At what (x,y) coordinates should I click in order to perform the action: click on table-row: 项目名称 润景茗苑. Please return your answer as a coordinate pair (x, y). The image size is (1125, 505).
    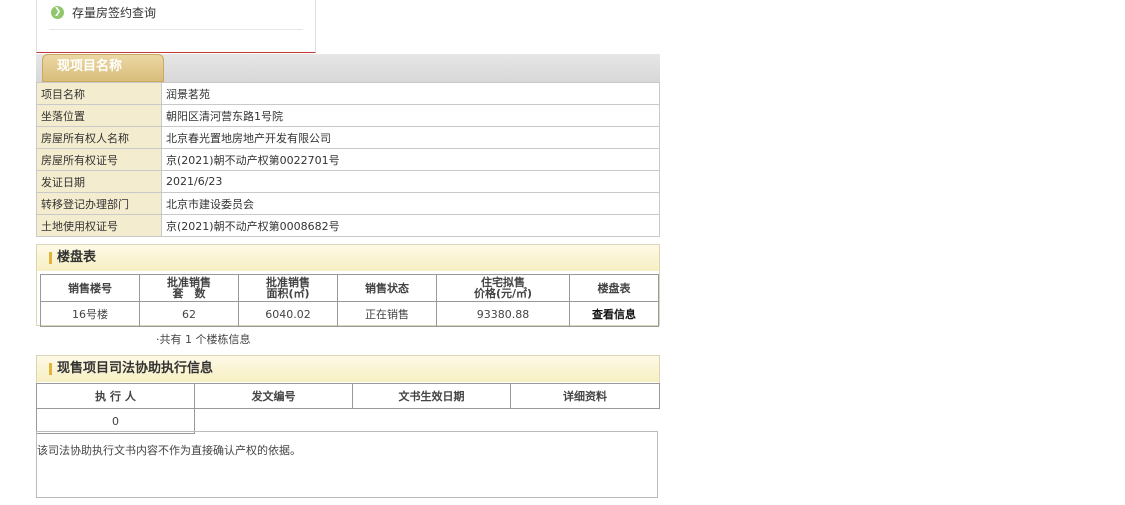
    Looking at the image, I should click on (348, 93).